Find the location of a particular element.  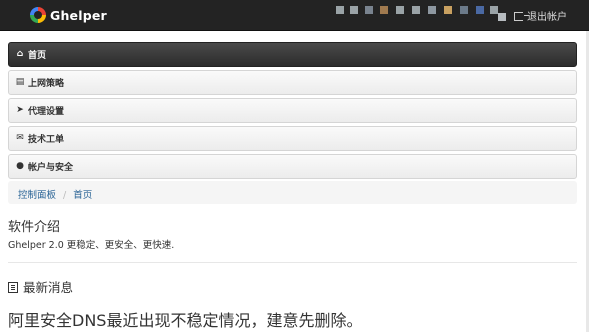

news-heading: 最新消息 is located at coordinates (40, 286).